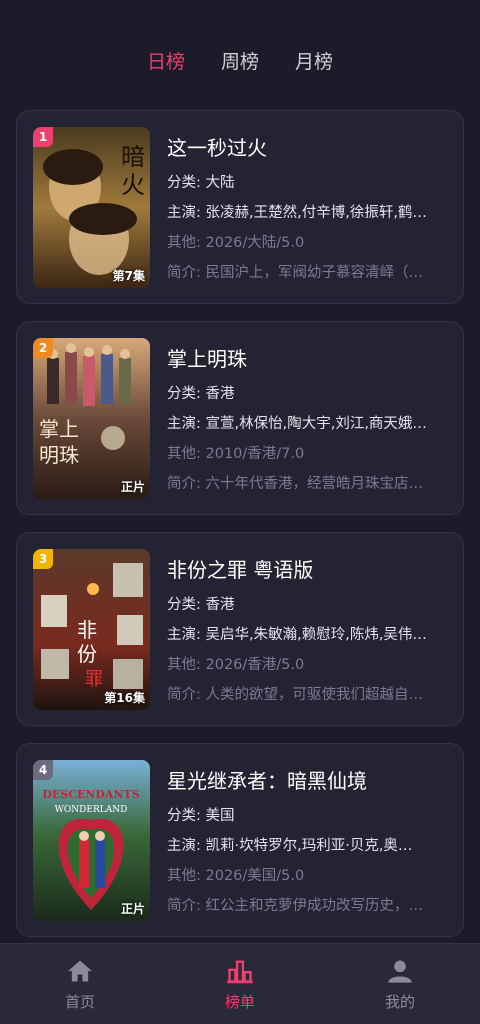 Image resolution: width=480 pixels, height=1024 pixels. I want to click on rank-badge: 4, so click(43, 770).